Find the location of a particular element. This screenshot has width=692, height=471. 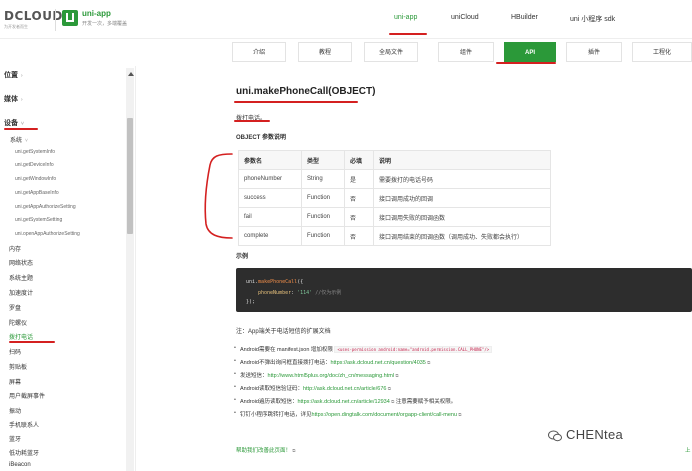

wechat-icon is located at coordinates (555, 436).